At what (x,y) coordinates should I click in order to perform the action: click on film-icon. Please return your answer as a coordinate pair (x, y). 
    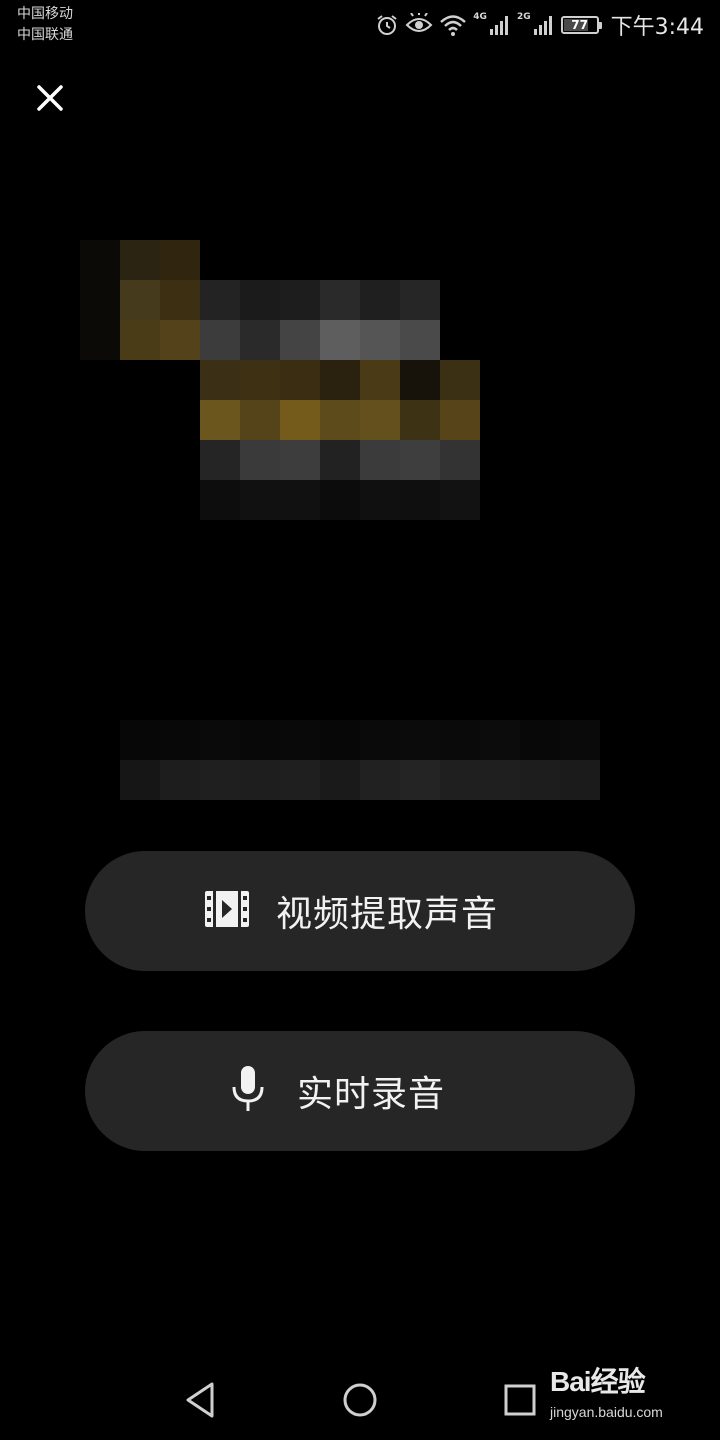
    Looking at the image, I should click on (227, 911).